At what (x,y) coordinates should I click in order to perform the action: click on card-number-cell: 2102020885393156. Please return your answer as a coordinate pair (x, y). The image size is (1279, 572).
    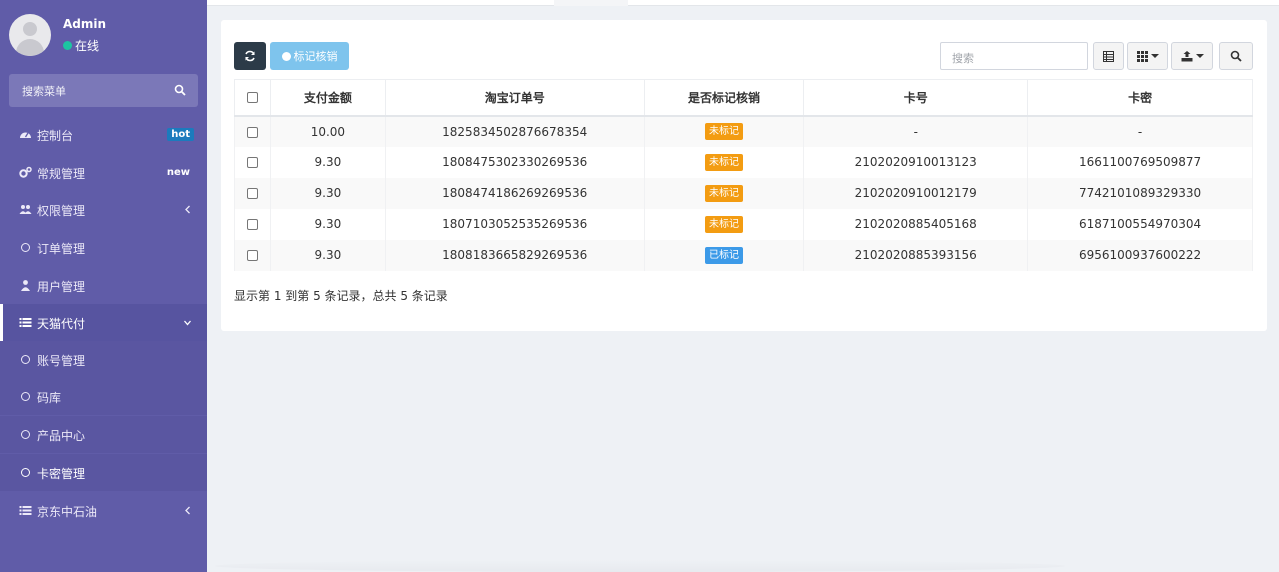
    Looking at the image, I should click on (916, 255).